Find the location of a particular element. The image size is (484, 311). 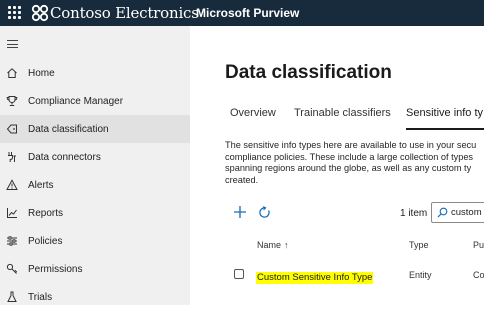

sidebar-item-label: Data classification is located at coordinates (68, 129).